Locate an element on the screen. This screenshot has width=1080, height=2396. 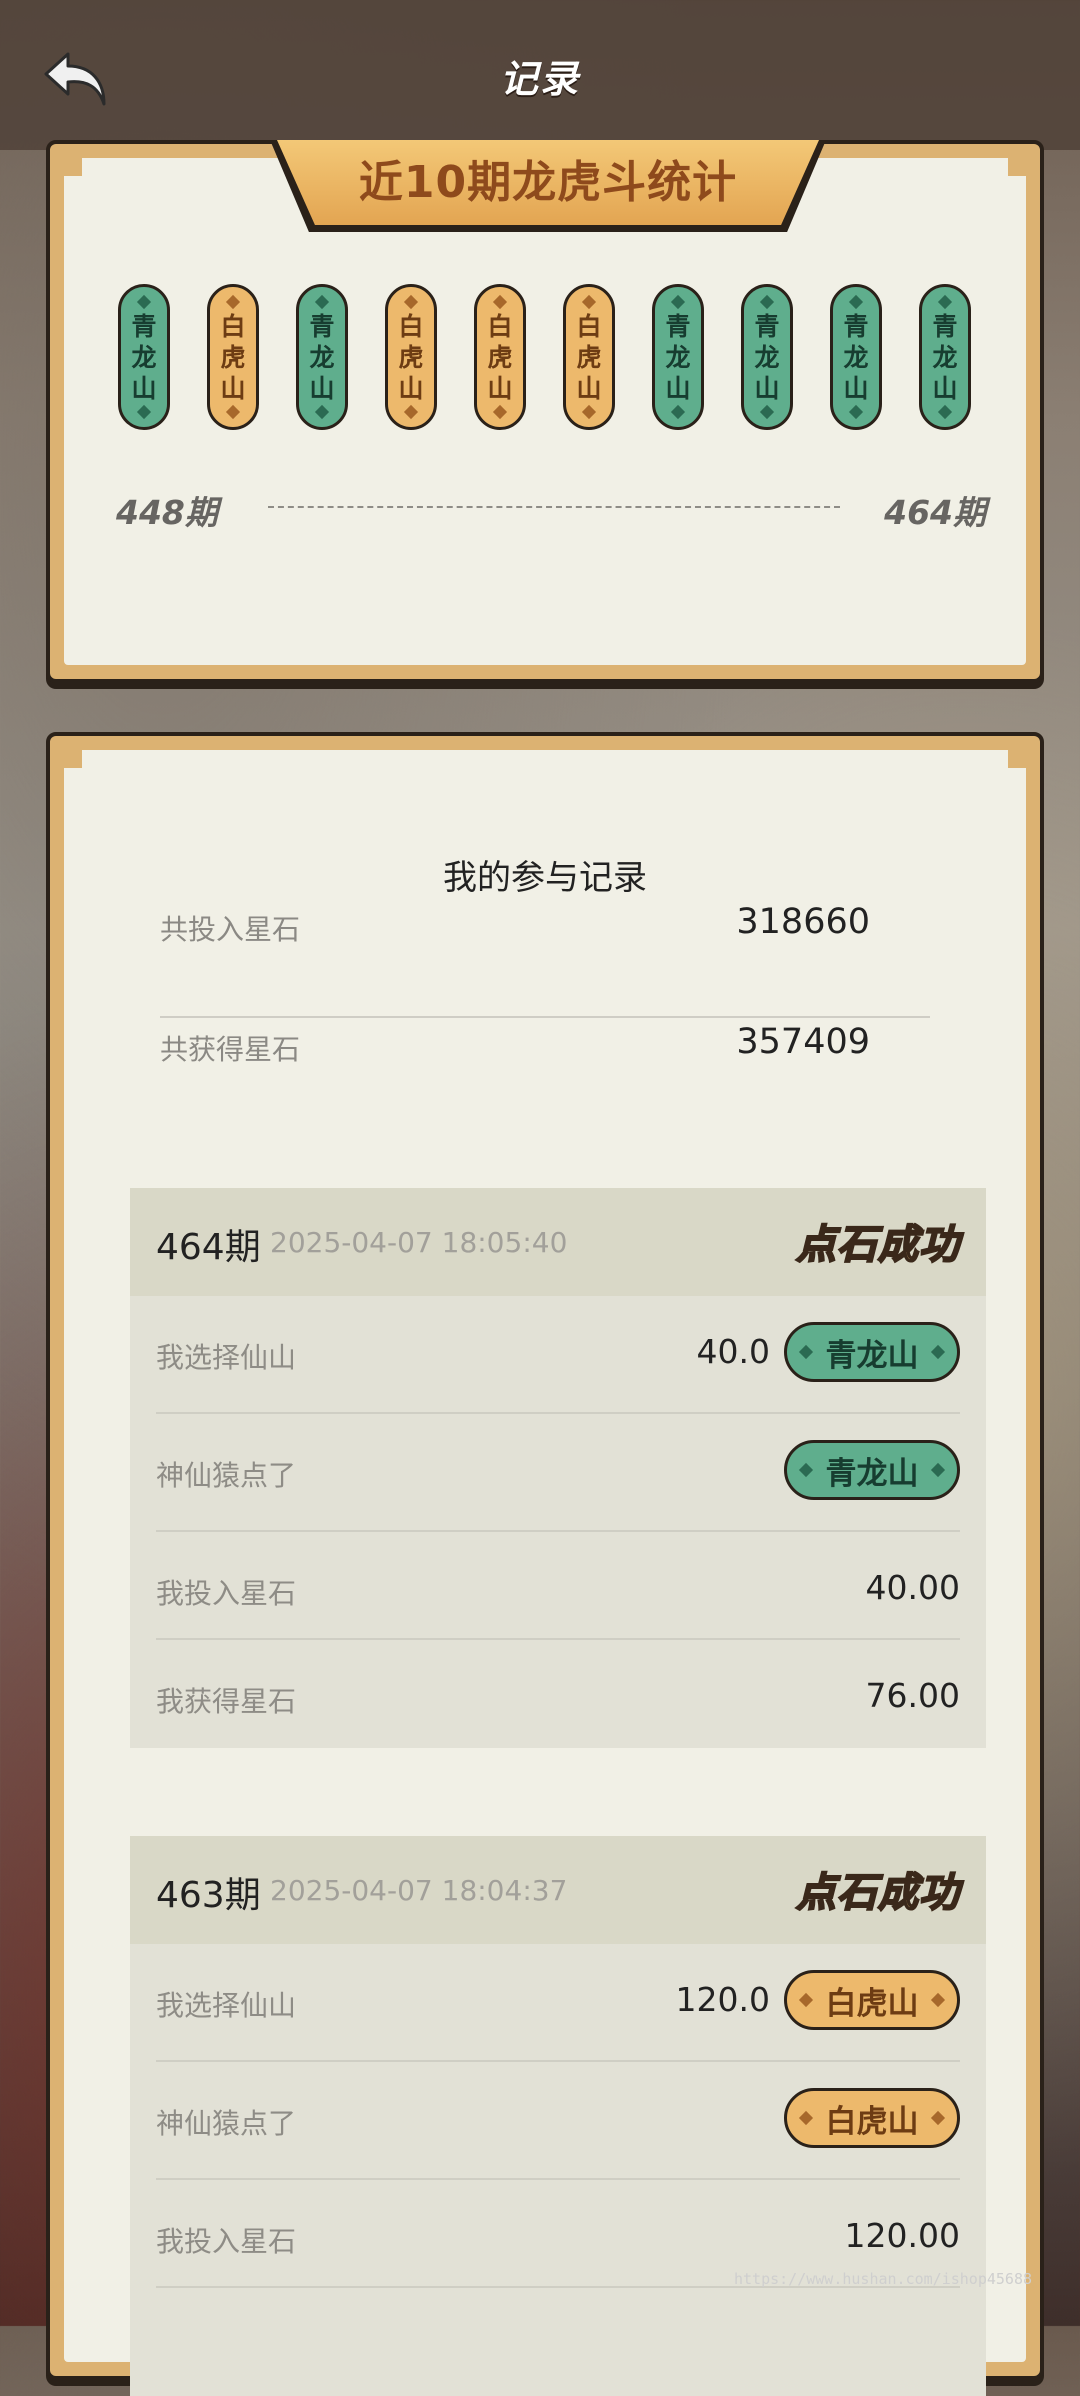
gain-label: 我获得星石 is located at coordinates (226, 1701).